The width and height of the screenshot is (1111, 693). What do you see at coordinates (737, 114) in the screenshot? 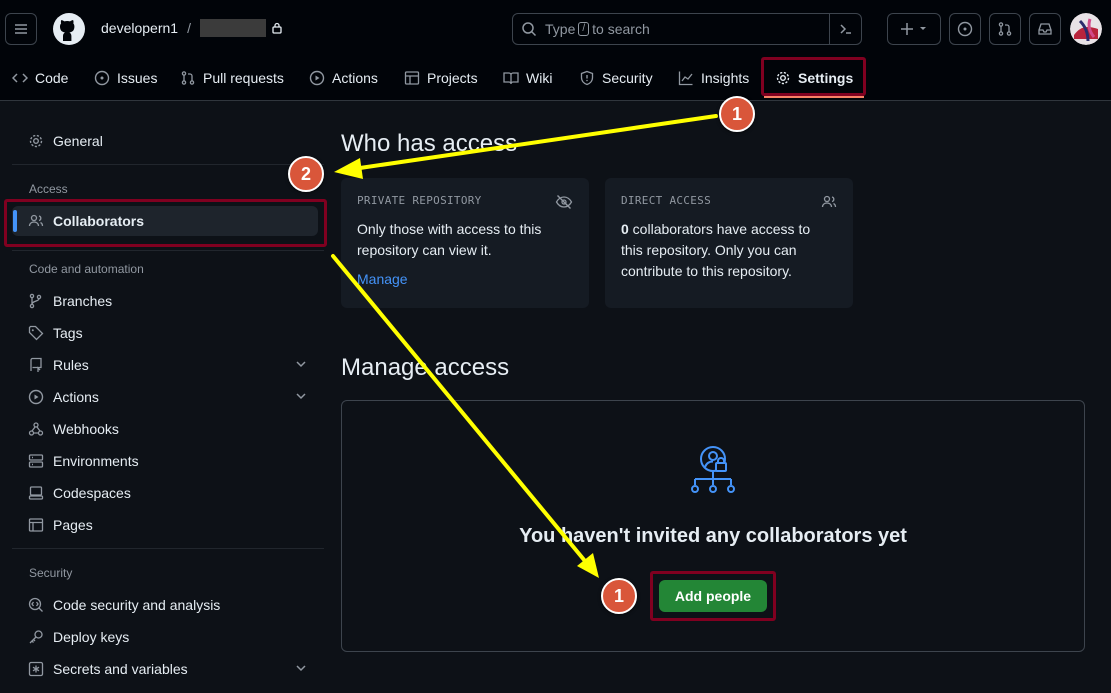
I see `step-badge-1: 1` at bounding box center [737, 114].